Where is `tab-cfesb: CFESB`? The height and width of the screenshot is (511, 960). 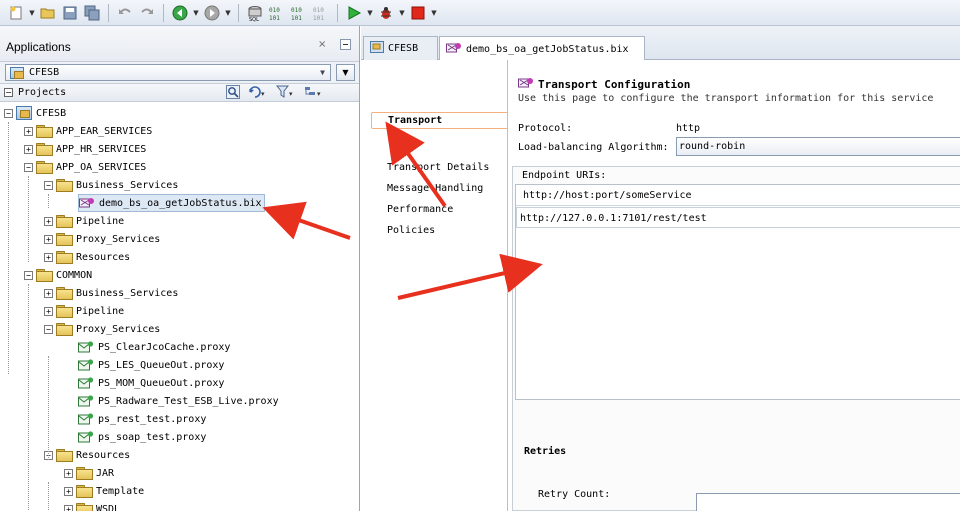 tab-cfesb: CFESB is located at coordinates (400, 48).